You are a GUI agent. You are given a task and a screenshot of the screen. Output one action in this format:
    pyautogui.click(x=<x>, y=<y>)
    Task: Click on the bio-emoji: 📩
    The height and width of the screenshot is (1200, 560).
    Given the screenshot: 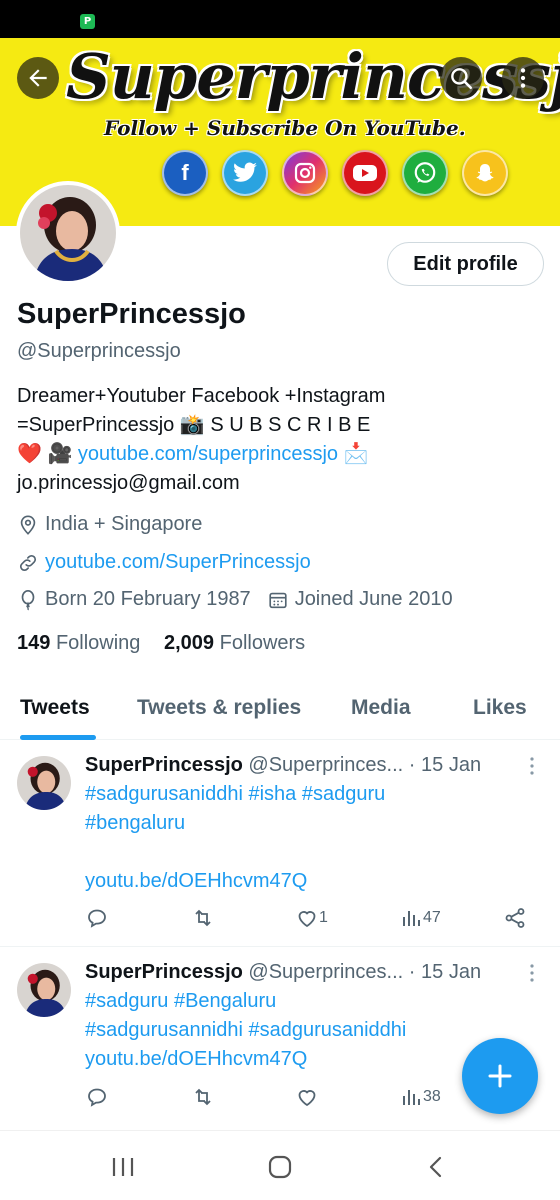 What is the action you would take?
    pyautogui.click(x=353, y=454)
    